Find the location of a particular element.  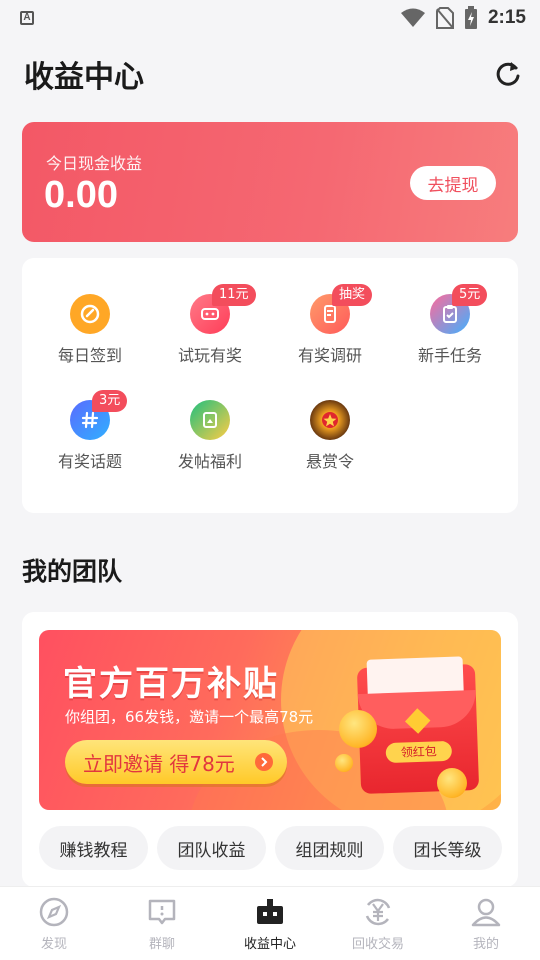

task-trial-game: 11元 试玩有奖 is located at coordinates (210, 334).